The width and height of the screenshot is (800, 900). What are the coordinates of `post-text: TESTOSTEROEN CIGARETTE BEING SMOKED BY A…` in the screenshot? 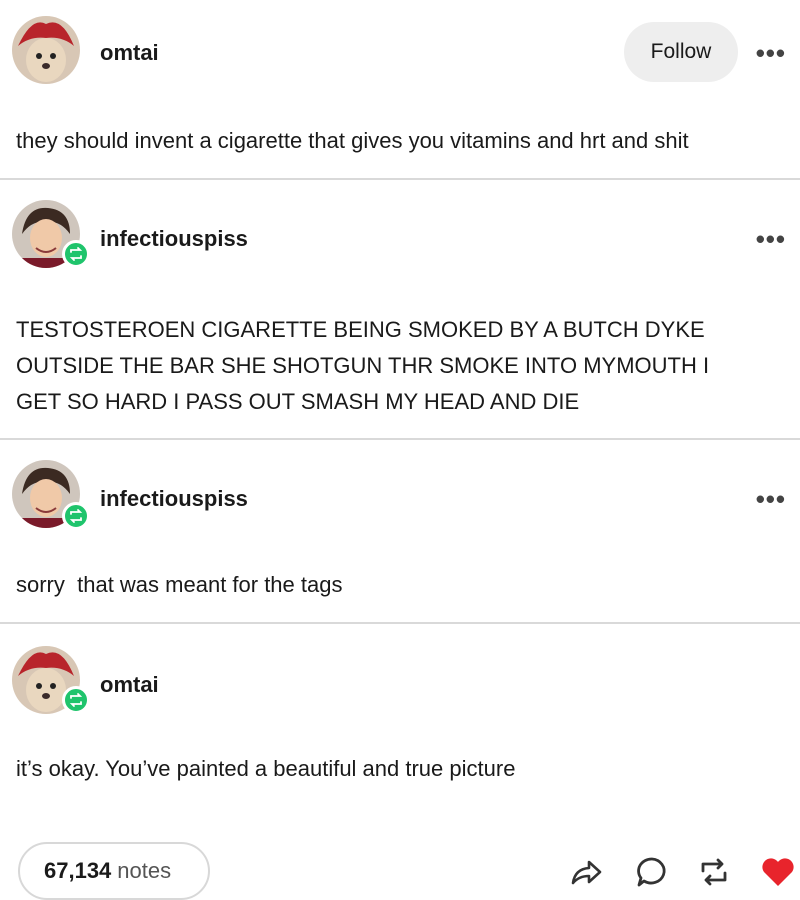 It's located at (362, 366).